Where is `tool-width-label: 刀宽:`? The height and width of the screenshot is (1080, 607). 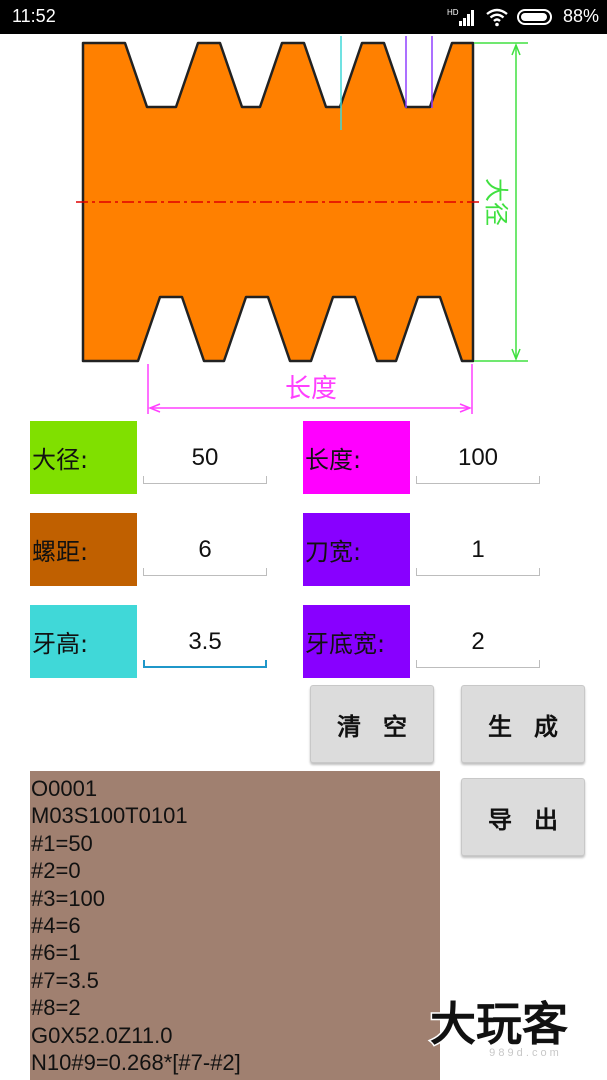 tool-width-label: 刀宽: is located at coordinates (356, 549).